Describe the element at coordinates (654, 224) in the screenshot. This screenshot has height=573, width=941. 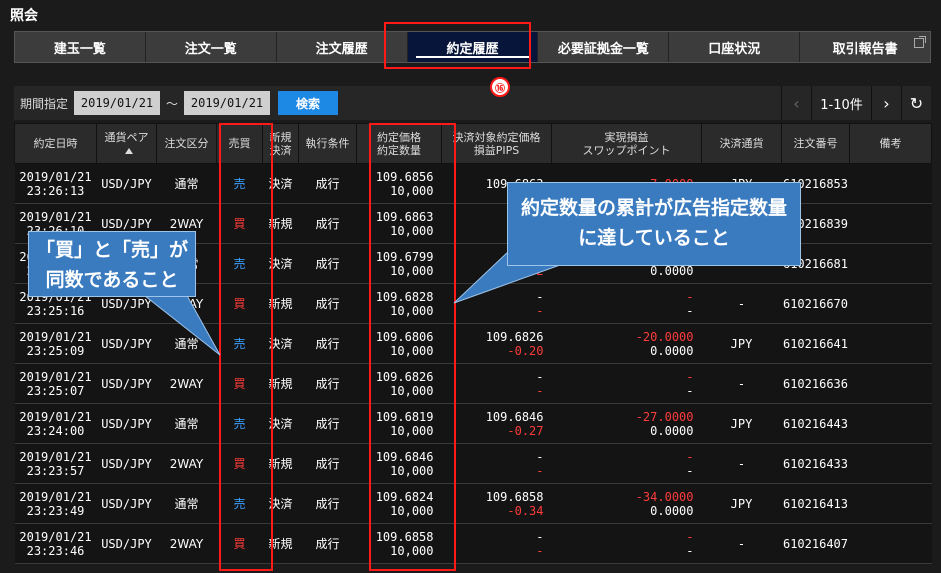
I see `qty-callout: 約定数量の累計が広告指定数量に達していること` at that location.